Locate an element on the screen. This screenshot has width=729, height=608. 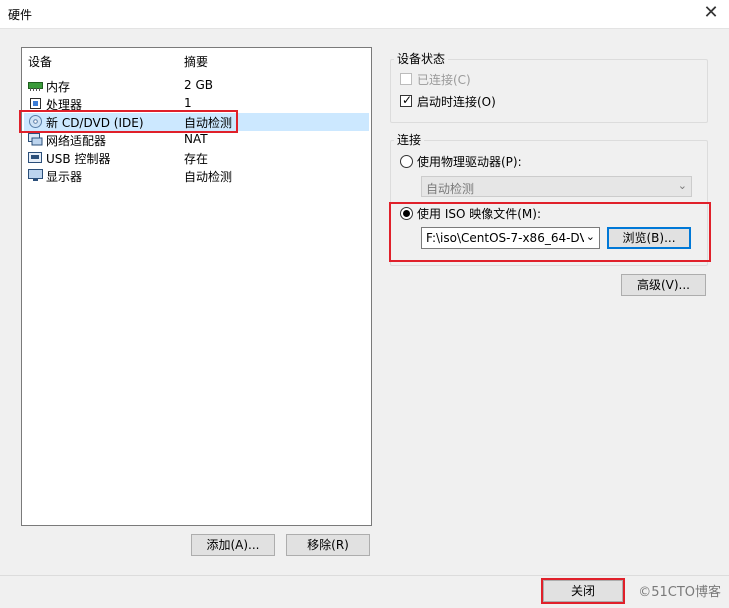
close-icon: ✕ is located at coordinates (711, 13).